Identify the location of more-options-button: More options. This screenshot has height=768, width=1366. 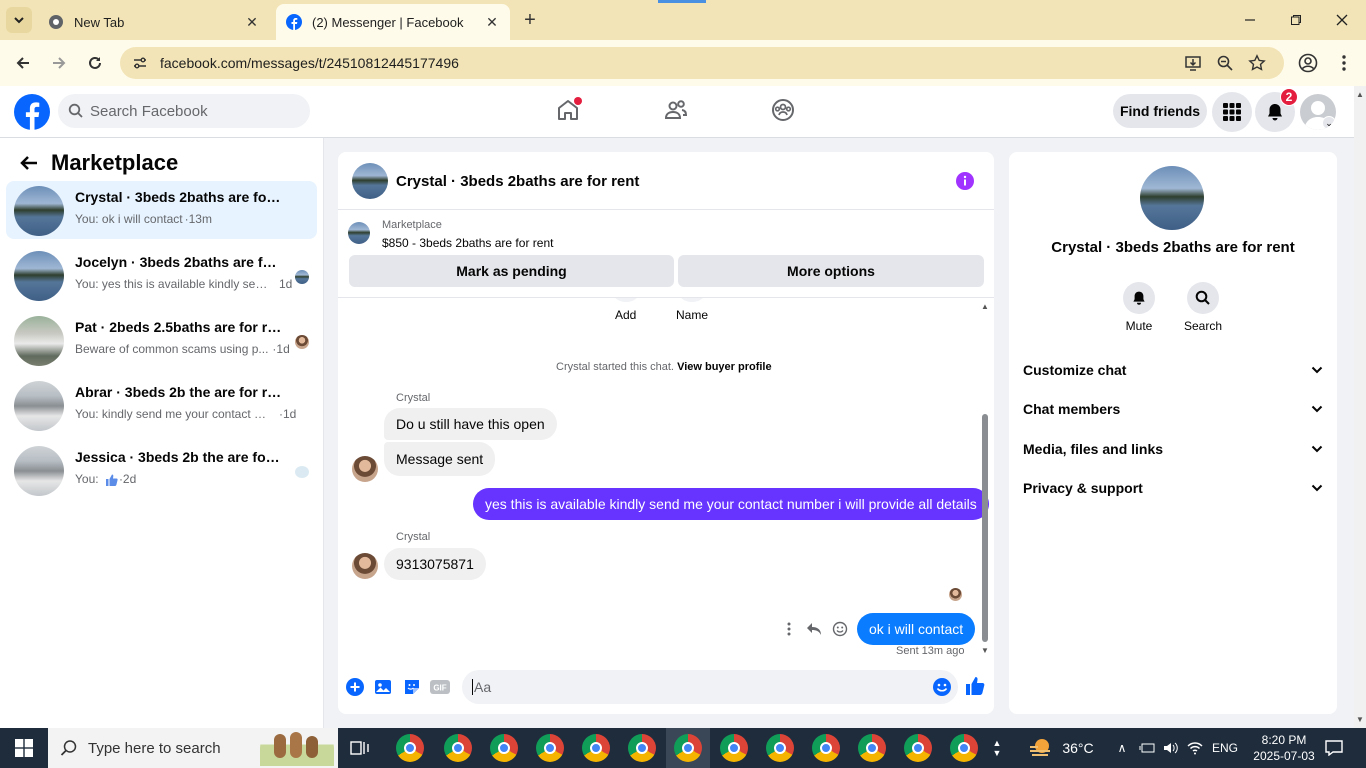
(831, 271).